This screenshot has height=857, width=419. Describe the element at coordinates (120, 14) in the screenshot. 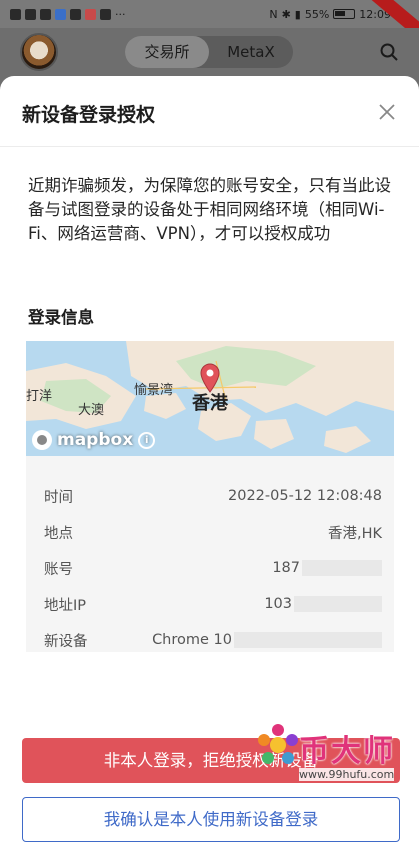

I see `more-icon: ···` at that location.